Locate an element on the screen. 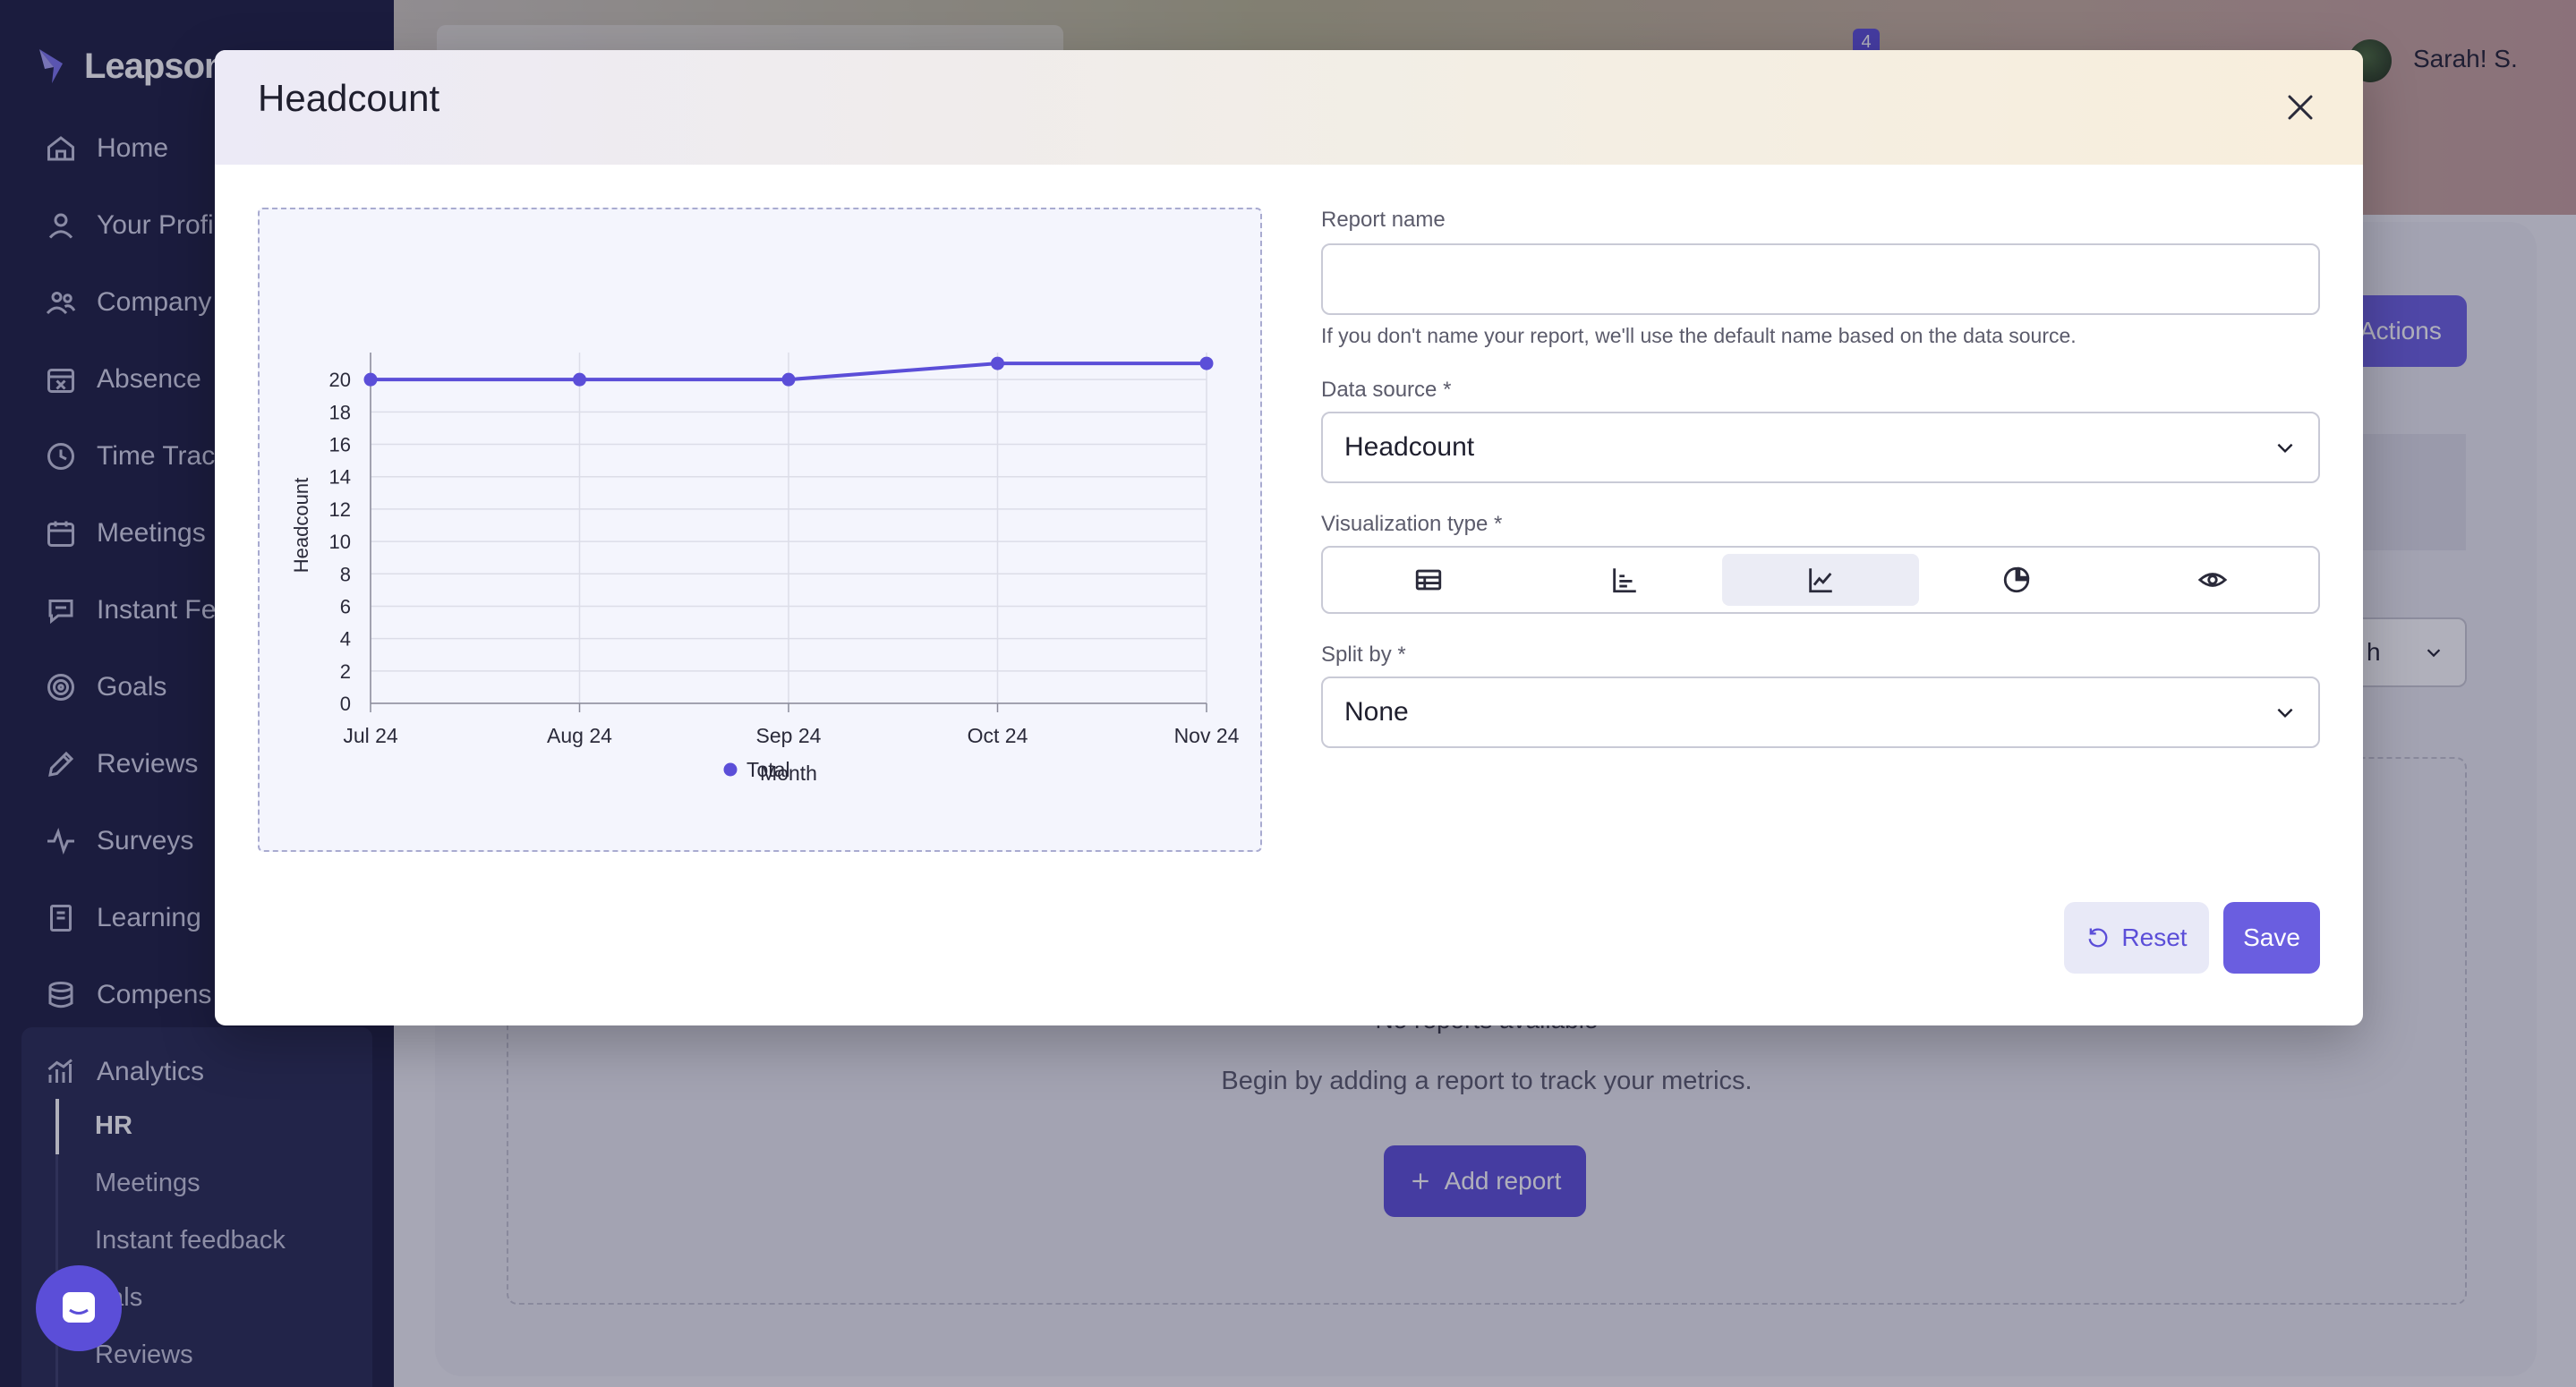  chat-icon is located at coordinates (79, 1307).